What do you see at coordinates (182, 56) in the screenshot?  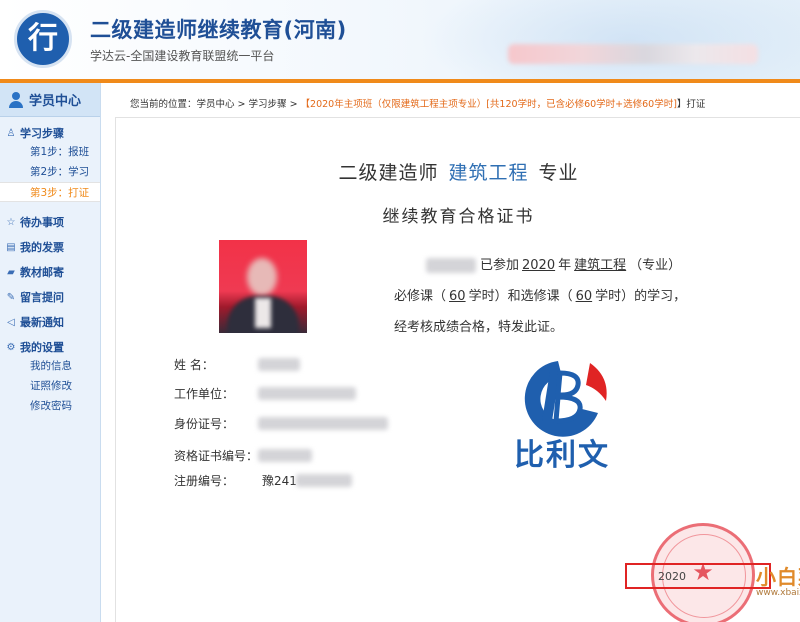 I see `site-subtitle: 学达云-全国建设教育联盟统一平台` at bounding box center [182, 56].